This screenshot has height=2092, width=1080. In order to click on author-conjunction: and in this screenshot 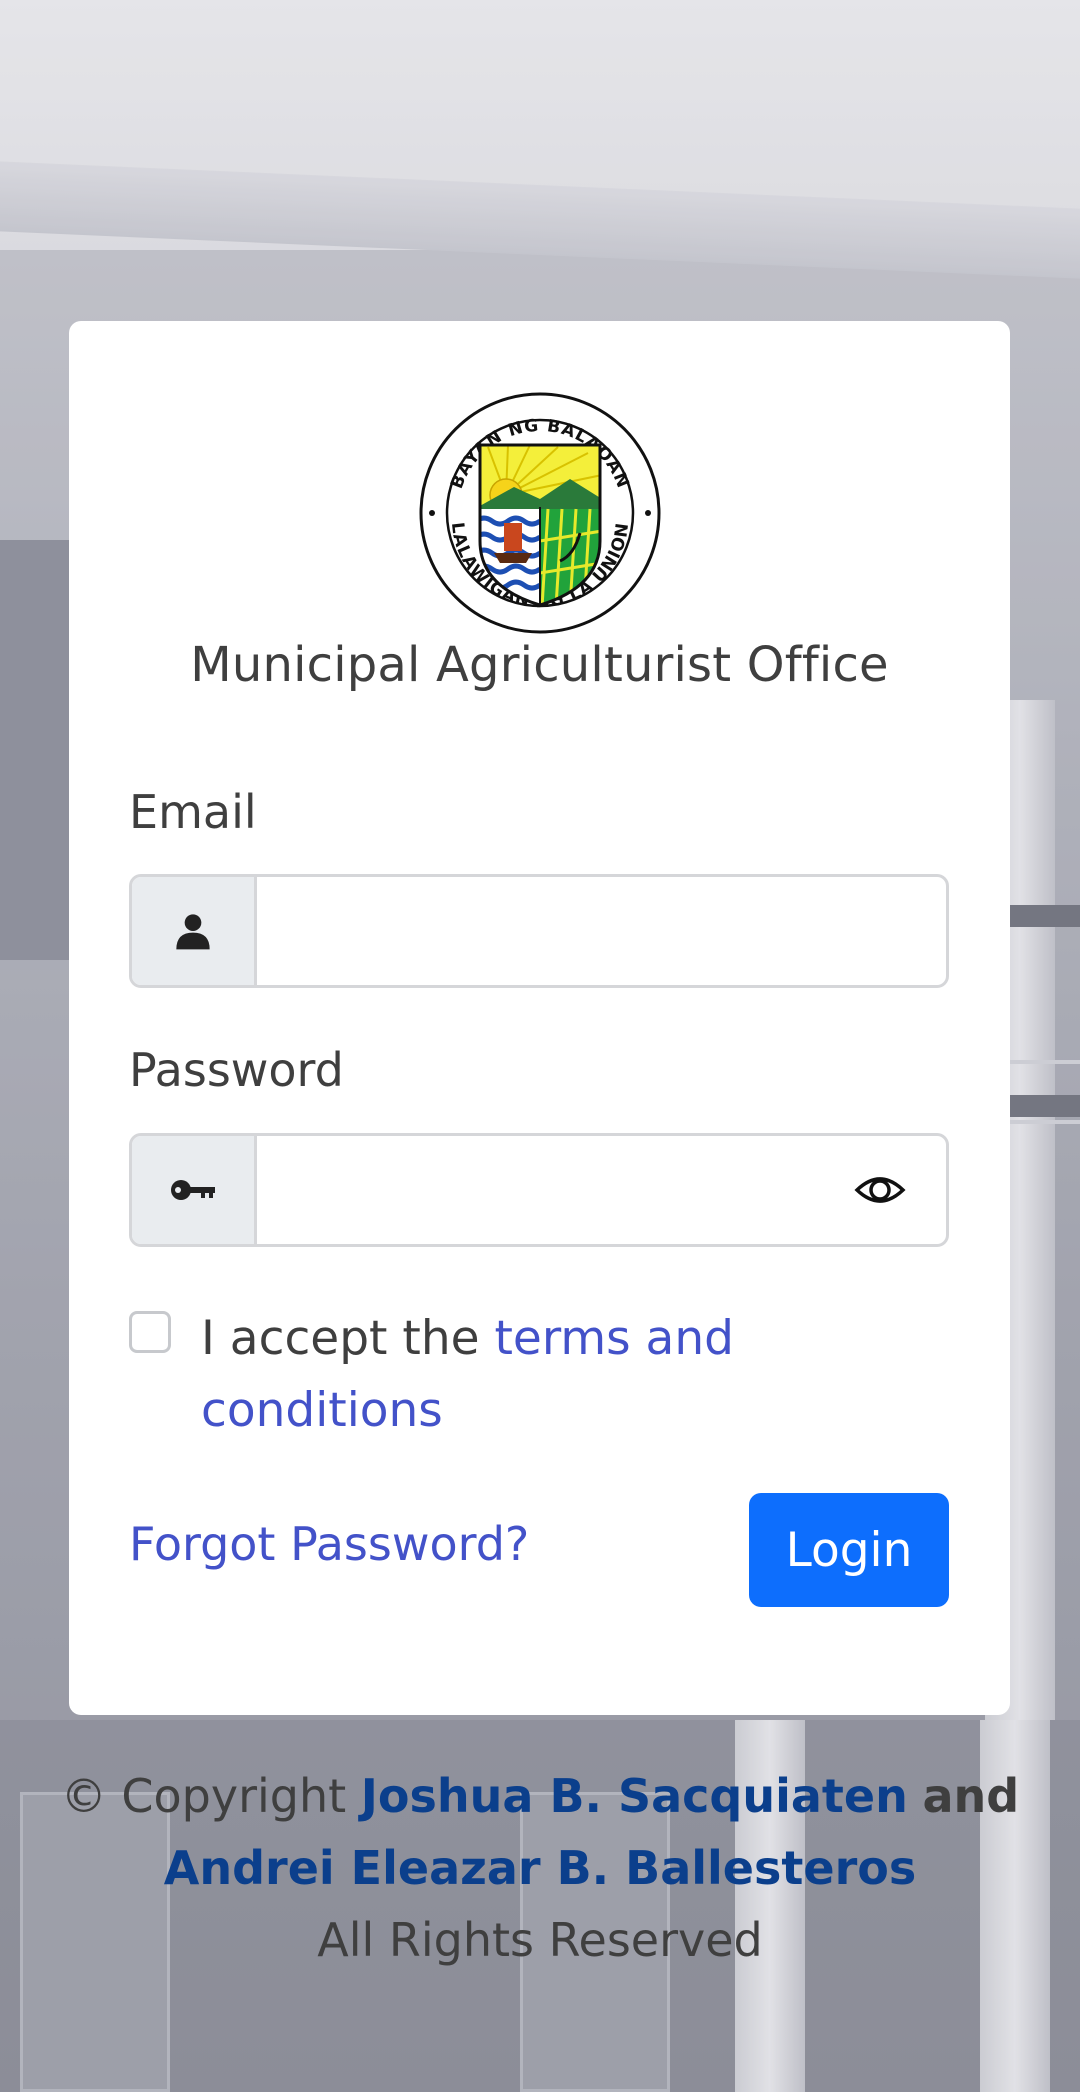, I will do `click(971, 1796)`.